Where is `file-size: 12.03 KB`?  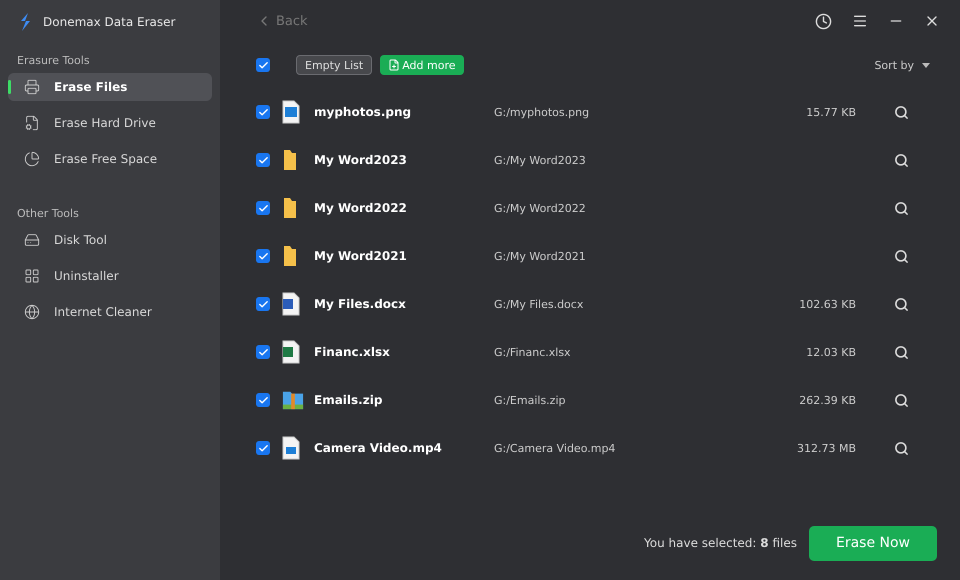 file-size: 12.03 KB is located at coordinates (830, 352).